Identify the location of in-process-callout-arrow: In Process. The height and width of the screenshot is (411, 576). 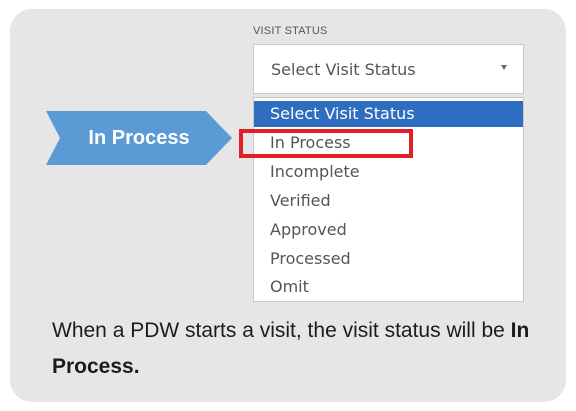
(139, 138).